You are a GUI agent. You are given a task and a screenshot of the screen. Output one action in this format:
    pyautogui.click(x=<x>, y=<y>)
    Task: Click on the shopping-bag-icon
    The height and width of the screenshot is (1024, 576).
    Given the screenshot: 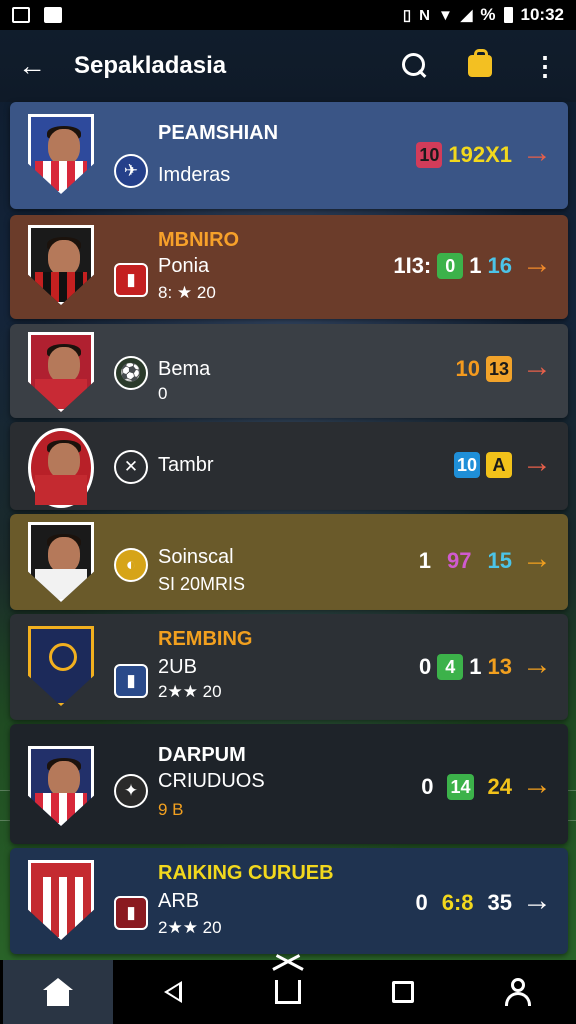 What is the action you would take?
    pyautogui.click(x=480, y=63)
    